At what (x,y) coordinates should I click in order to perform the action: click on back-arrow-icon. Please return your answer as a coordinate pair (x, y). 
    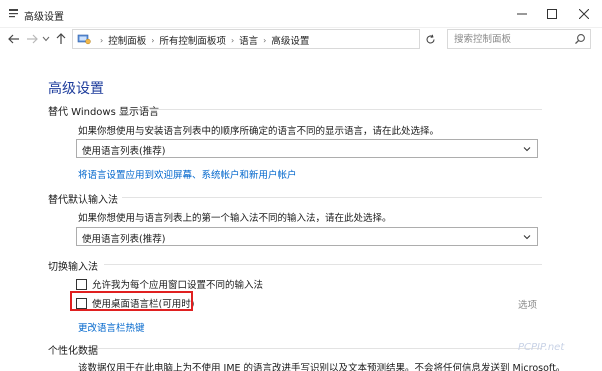
    Looking at the image, I should click on (13, 39).